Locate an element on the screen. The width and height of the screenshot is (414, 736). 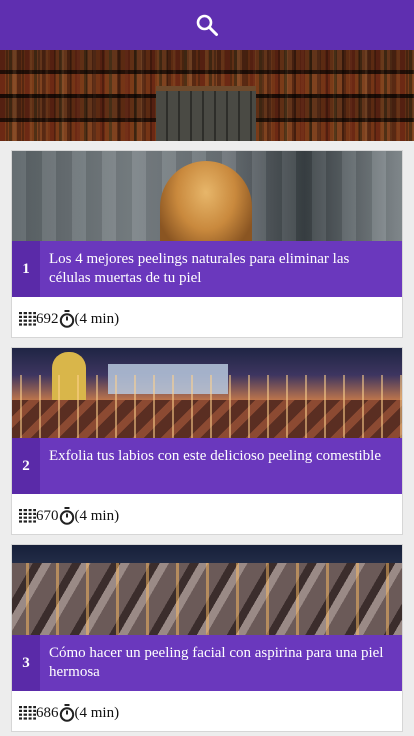
article-meta: 670 (4 min) is located at coordinates (69, 516).